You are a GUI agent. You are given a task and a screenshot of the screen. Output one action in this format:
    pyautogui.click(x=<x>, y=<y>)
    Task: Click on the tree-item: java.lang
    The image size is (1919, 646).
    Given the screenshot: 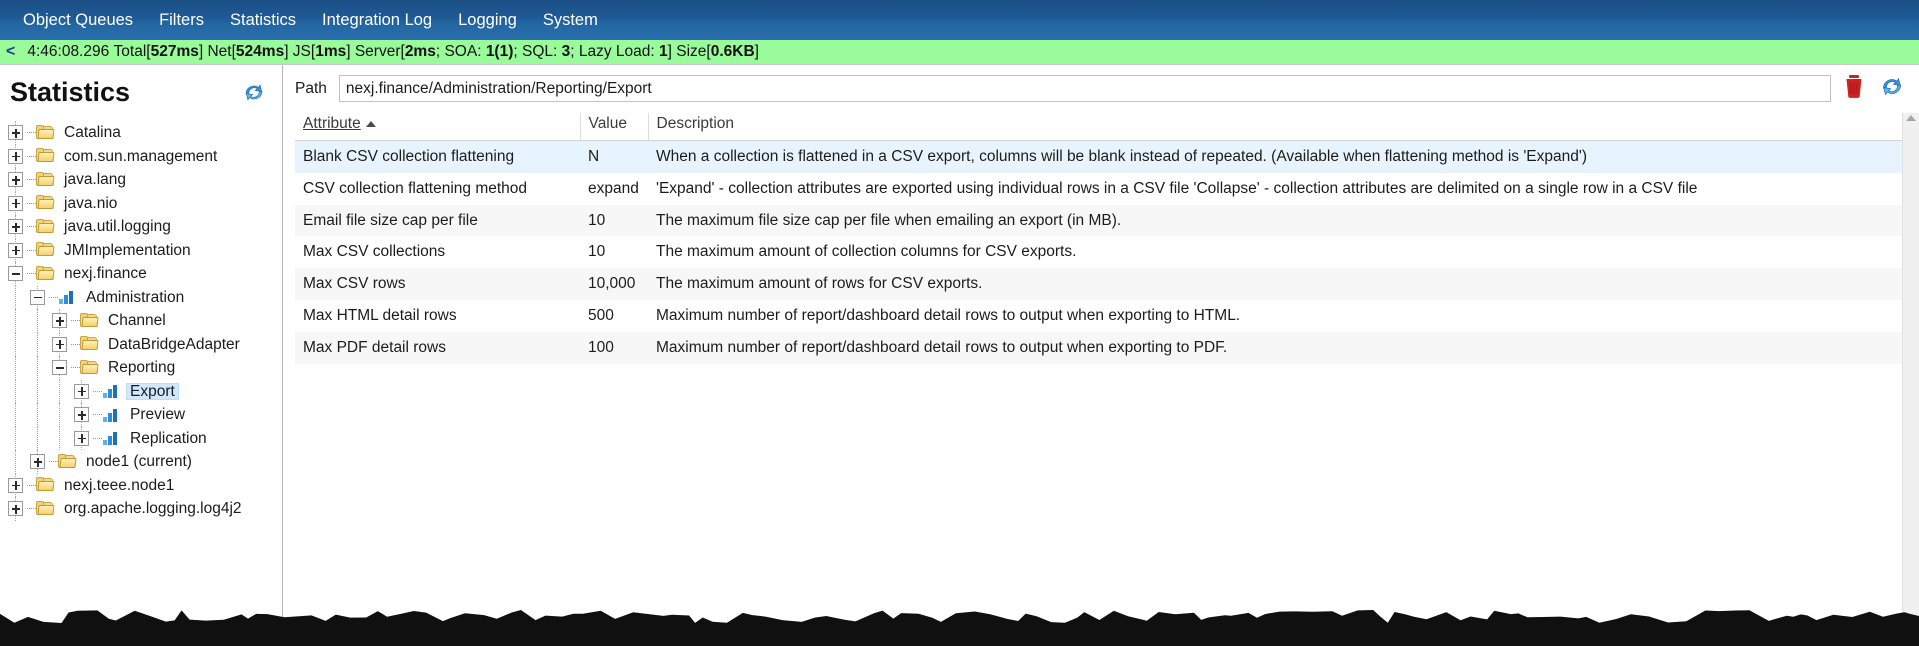 What is the action you would take?
    pyautogui.click(x=141, y=180)
    